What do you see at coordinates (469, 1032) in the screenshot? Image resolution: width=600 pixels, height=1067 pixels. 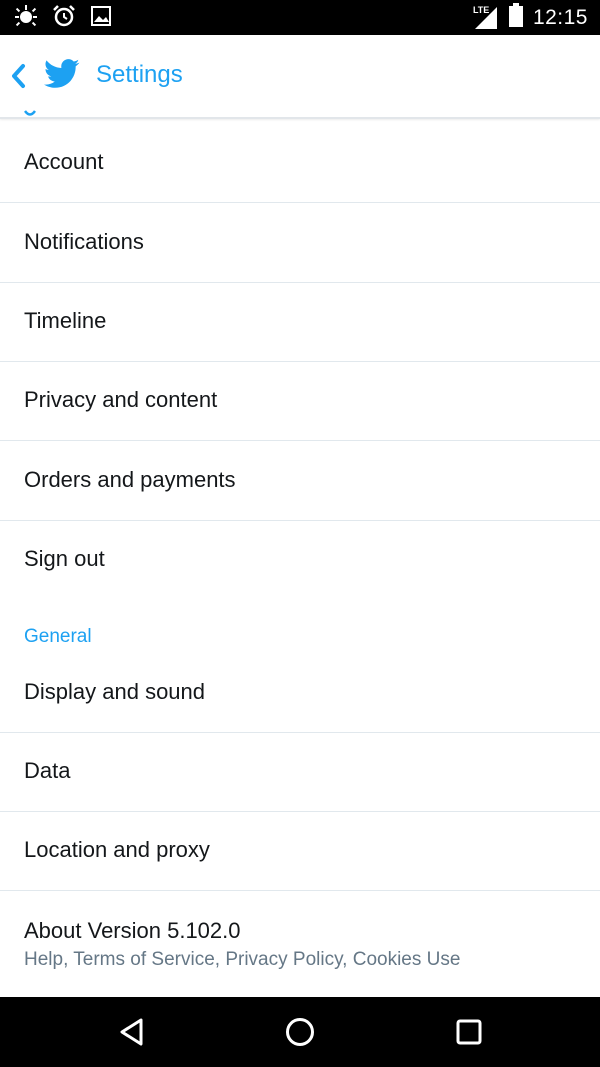 I see `recents-square-icon` at bounding box center [469, 1032].